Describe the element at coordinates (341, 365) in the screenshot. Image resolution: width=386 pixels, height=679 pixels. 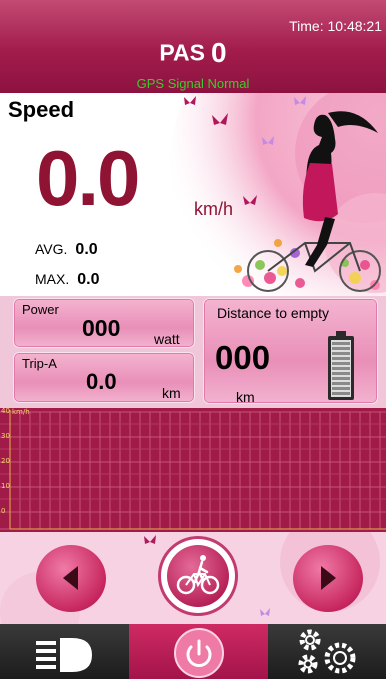
I see `battery-icon` at that location.